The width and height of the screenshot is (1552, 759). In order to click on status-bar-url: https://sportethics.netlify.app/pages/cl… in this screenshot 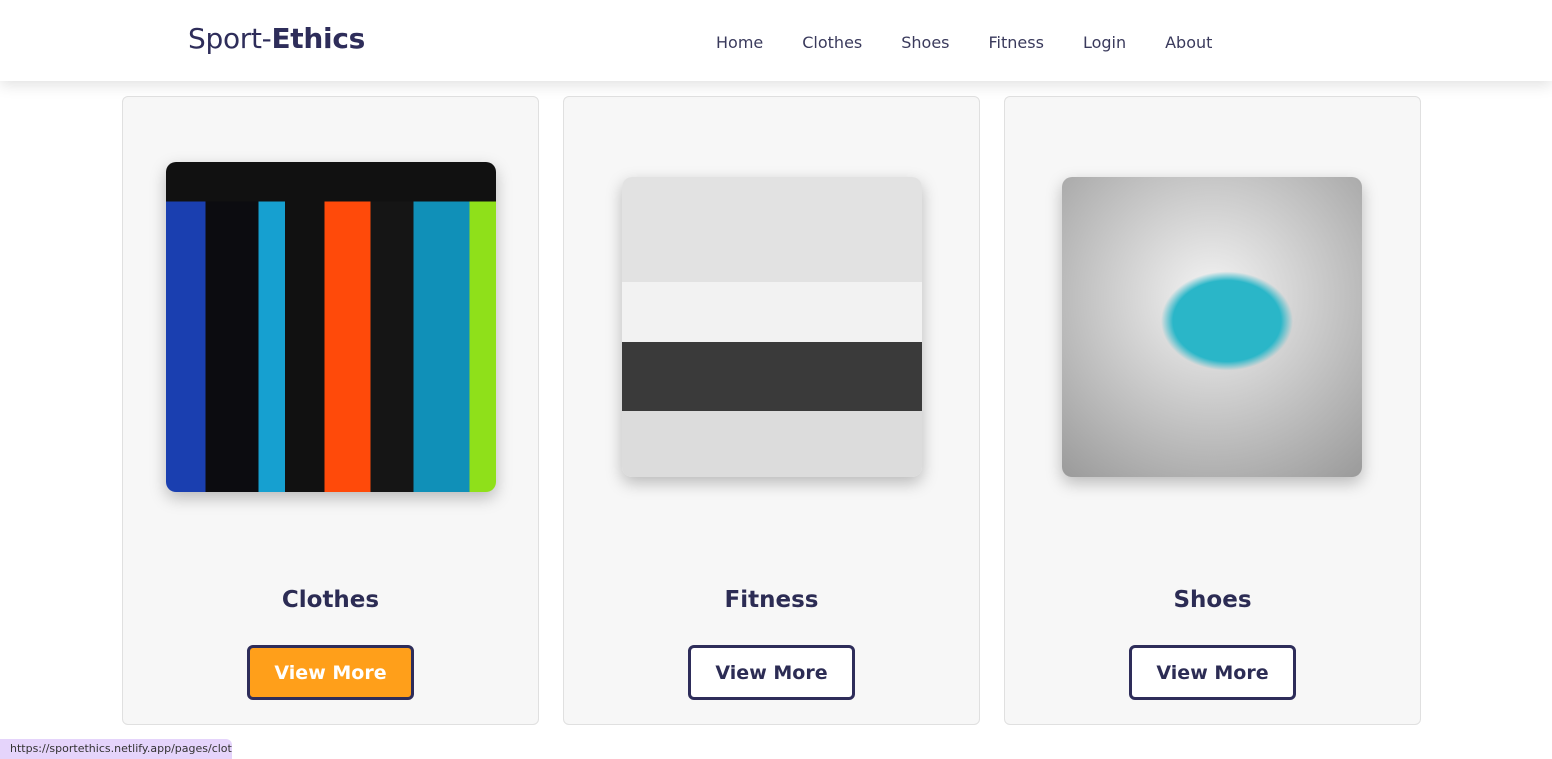, I will do `click(116, 749)`.